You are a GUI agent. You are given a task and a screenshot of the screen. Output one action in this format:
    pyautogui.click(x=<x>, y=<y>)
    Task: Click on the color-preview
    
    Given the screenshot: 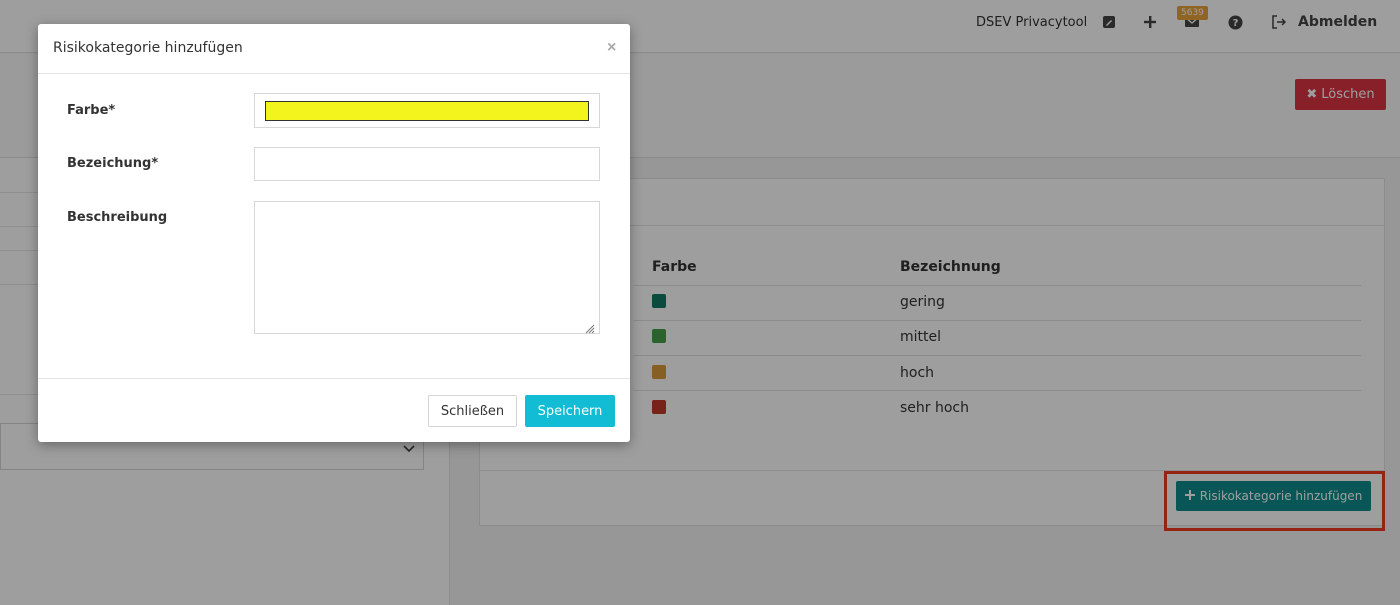 What is the action you would take?
    pyautogui.click(x=427, y=111)
    